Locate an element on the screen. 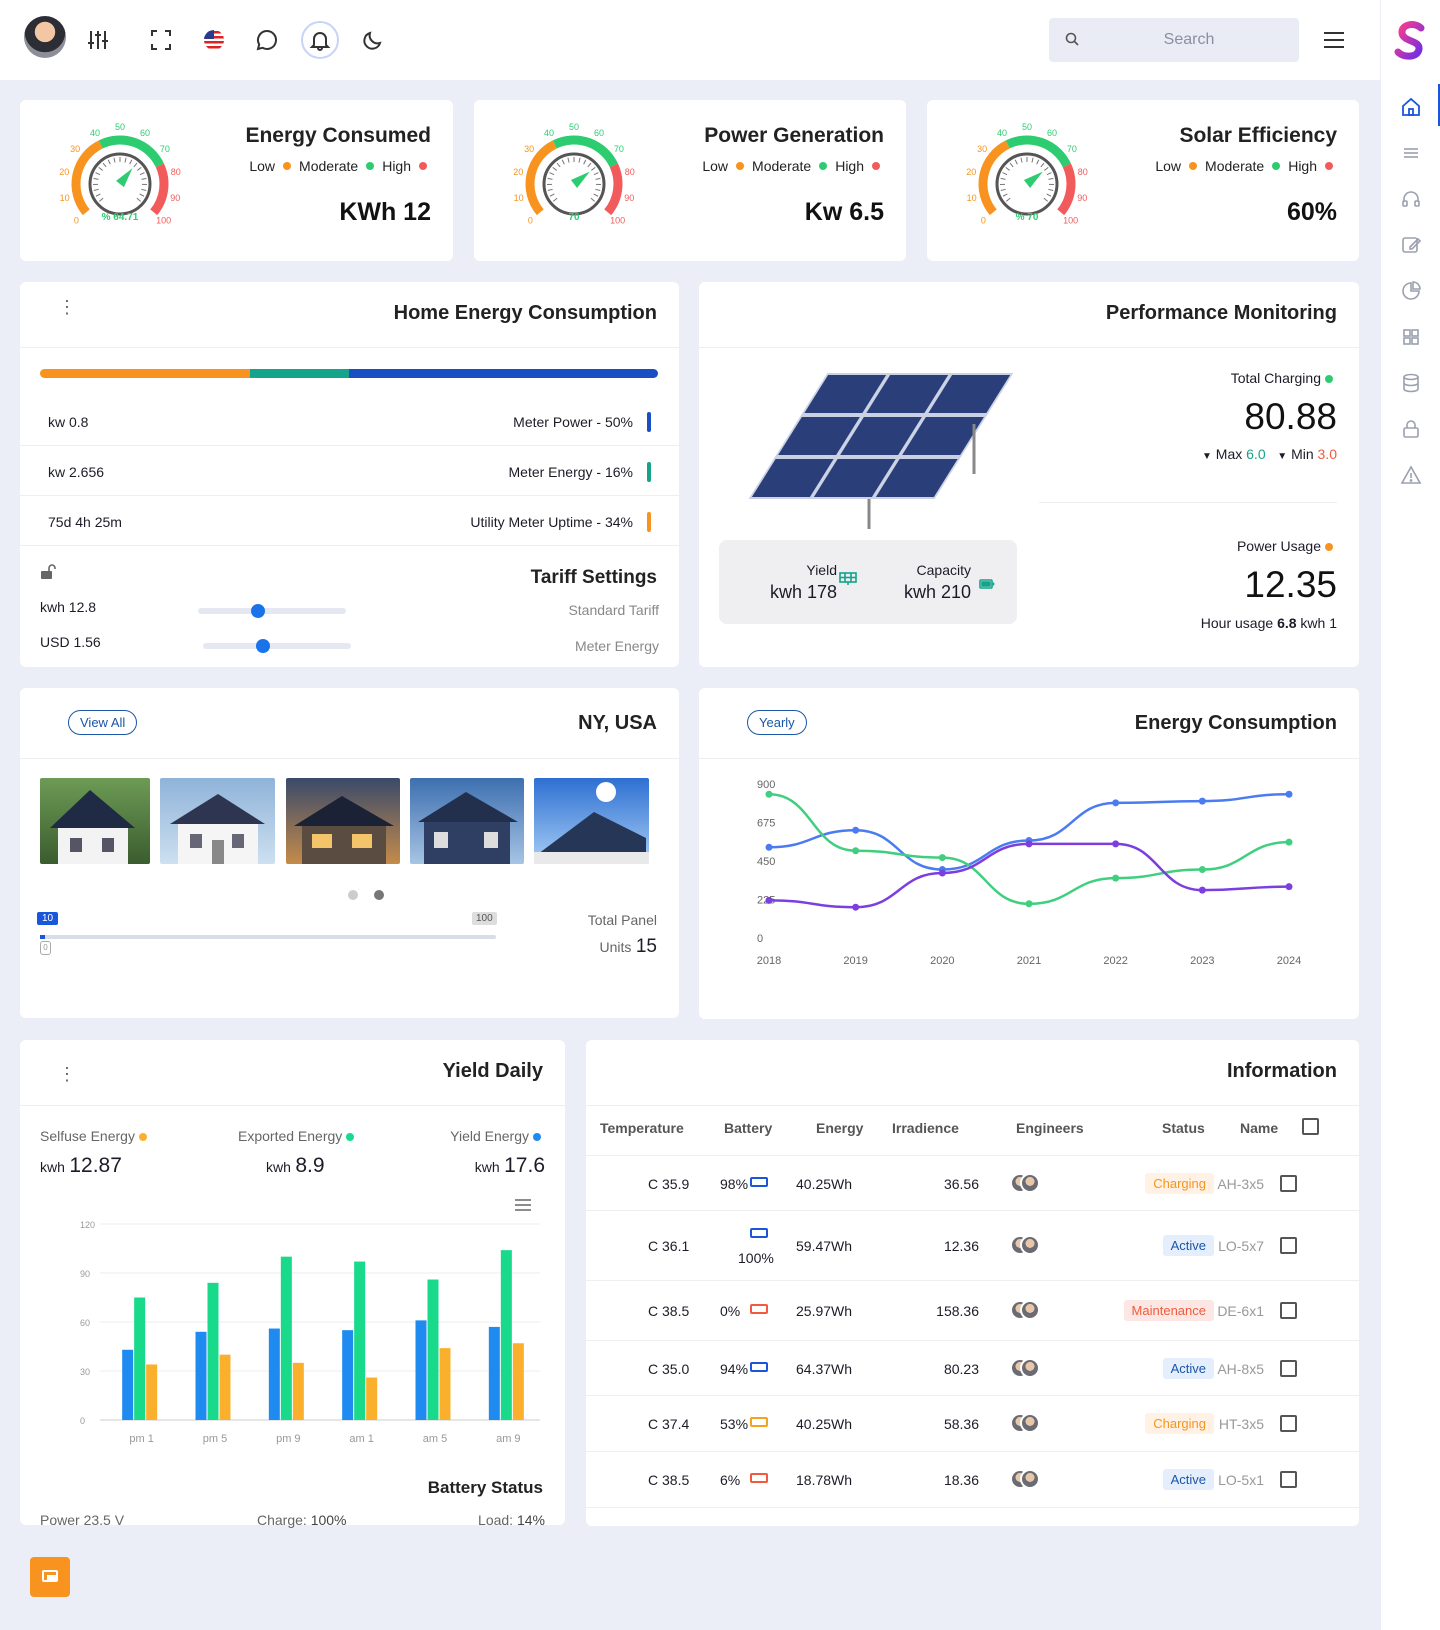 The width and height of the screenshot is (1440, 1630). sliders-icon is located at coordinates (98, 40).